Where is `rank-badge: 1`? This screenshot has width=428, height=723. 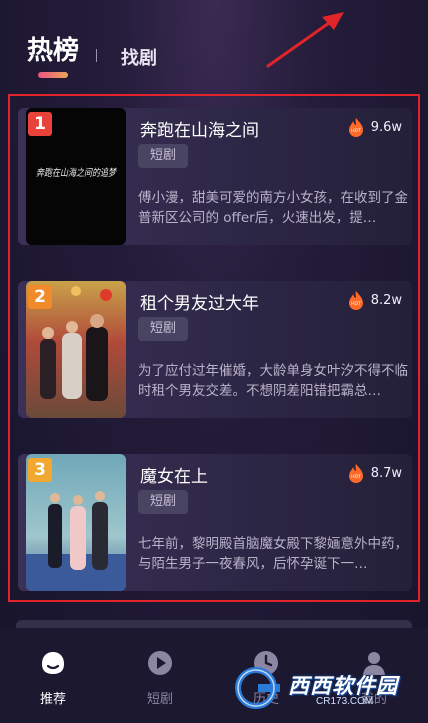
rank-badge: 1 is located at coordinates (40, 124).